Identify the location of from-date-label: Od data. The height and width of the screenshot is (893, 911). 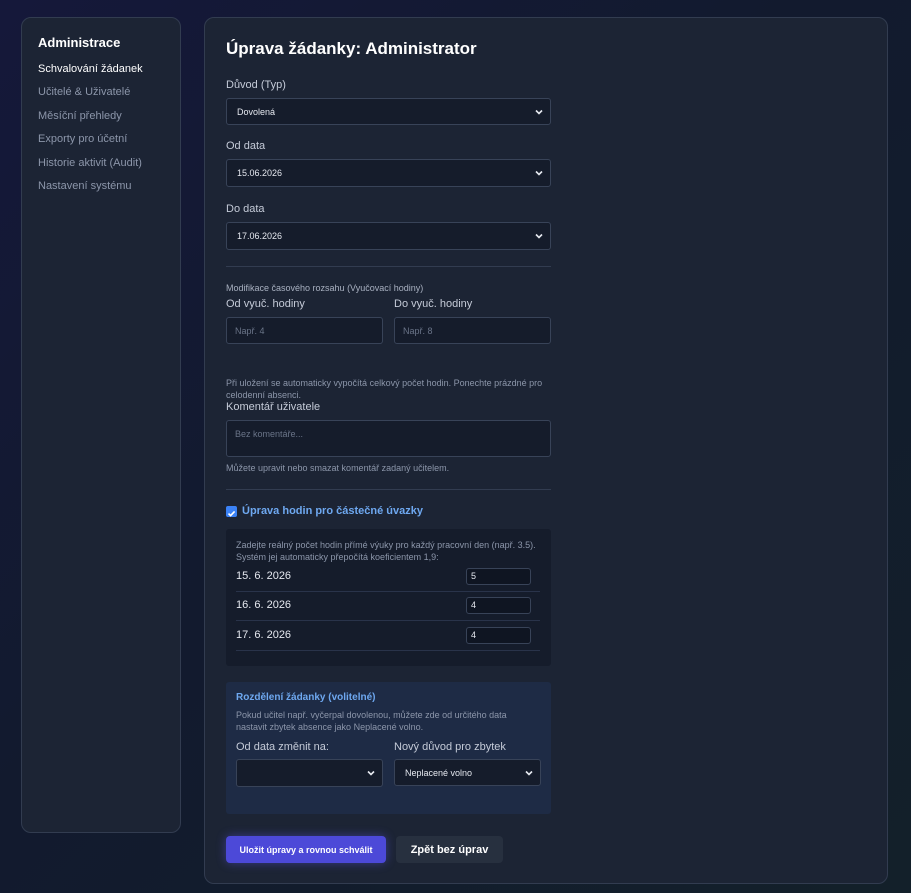
(246, 146).